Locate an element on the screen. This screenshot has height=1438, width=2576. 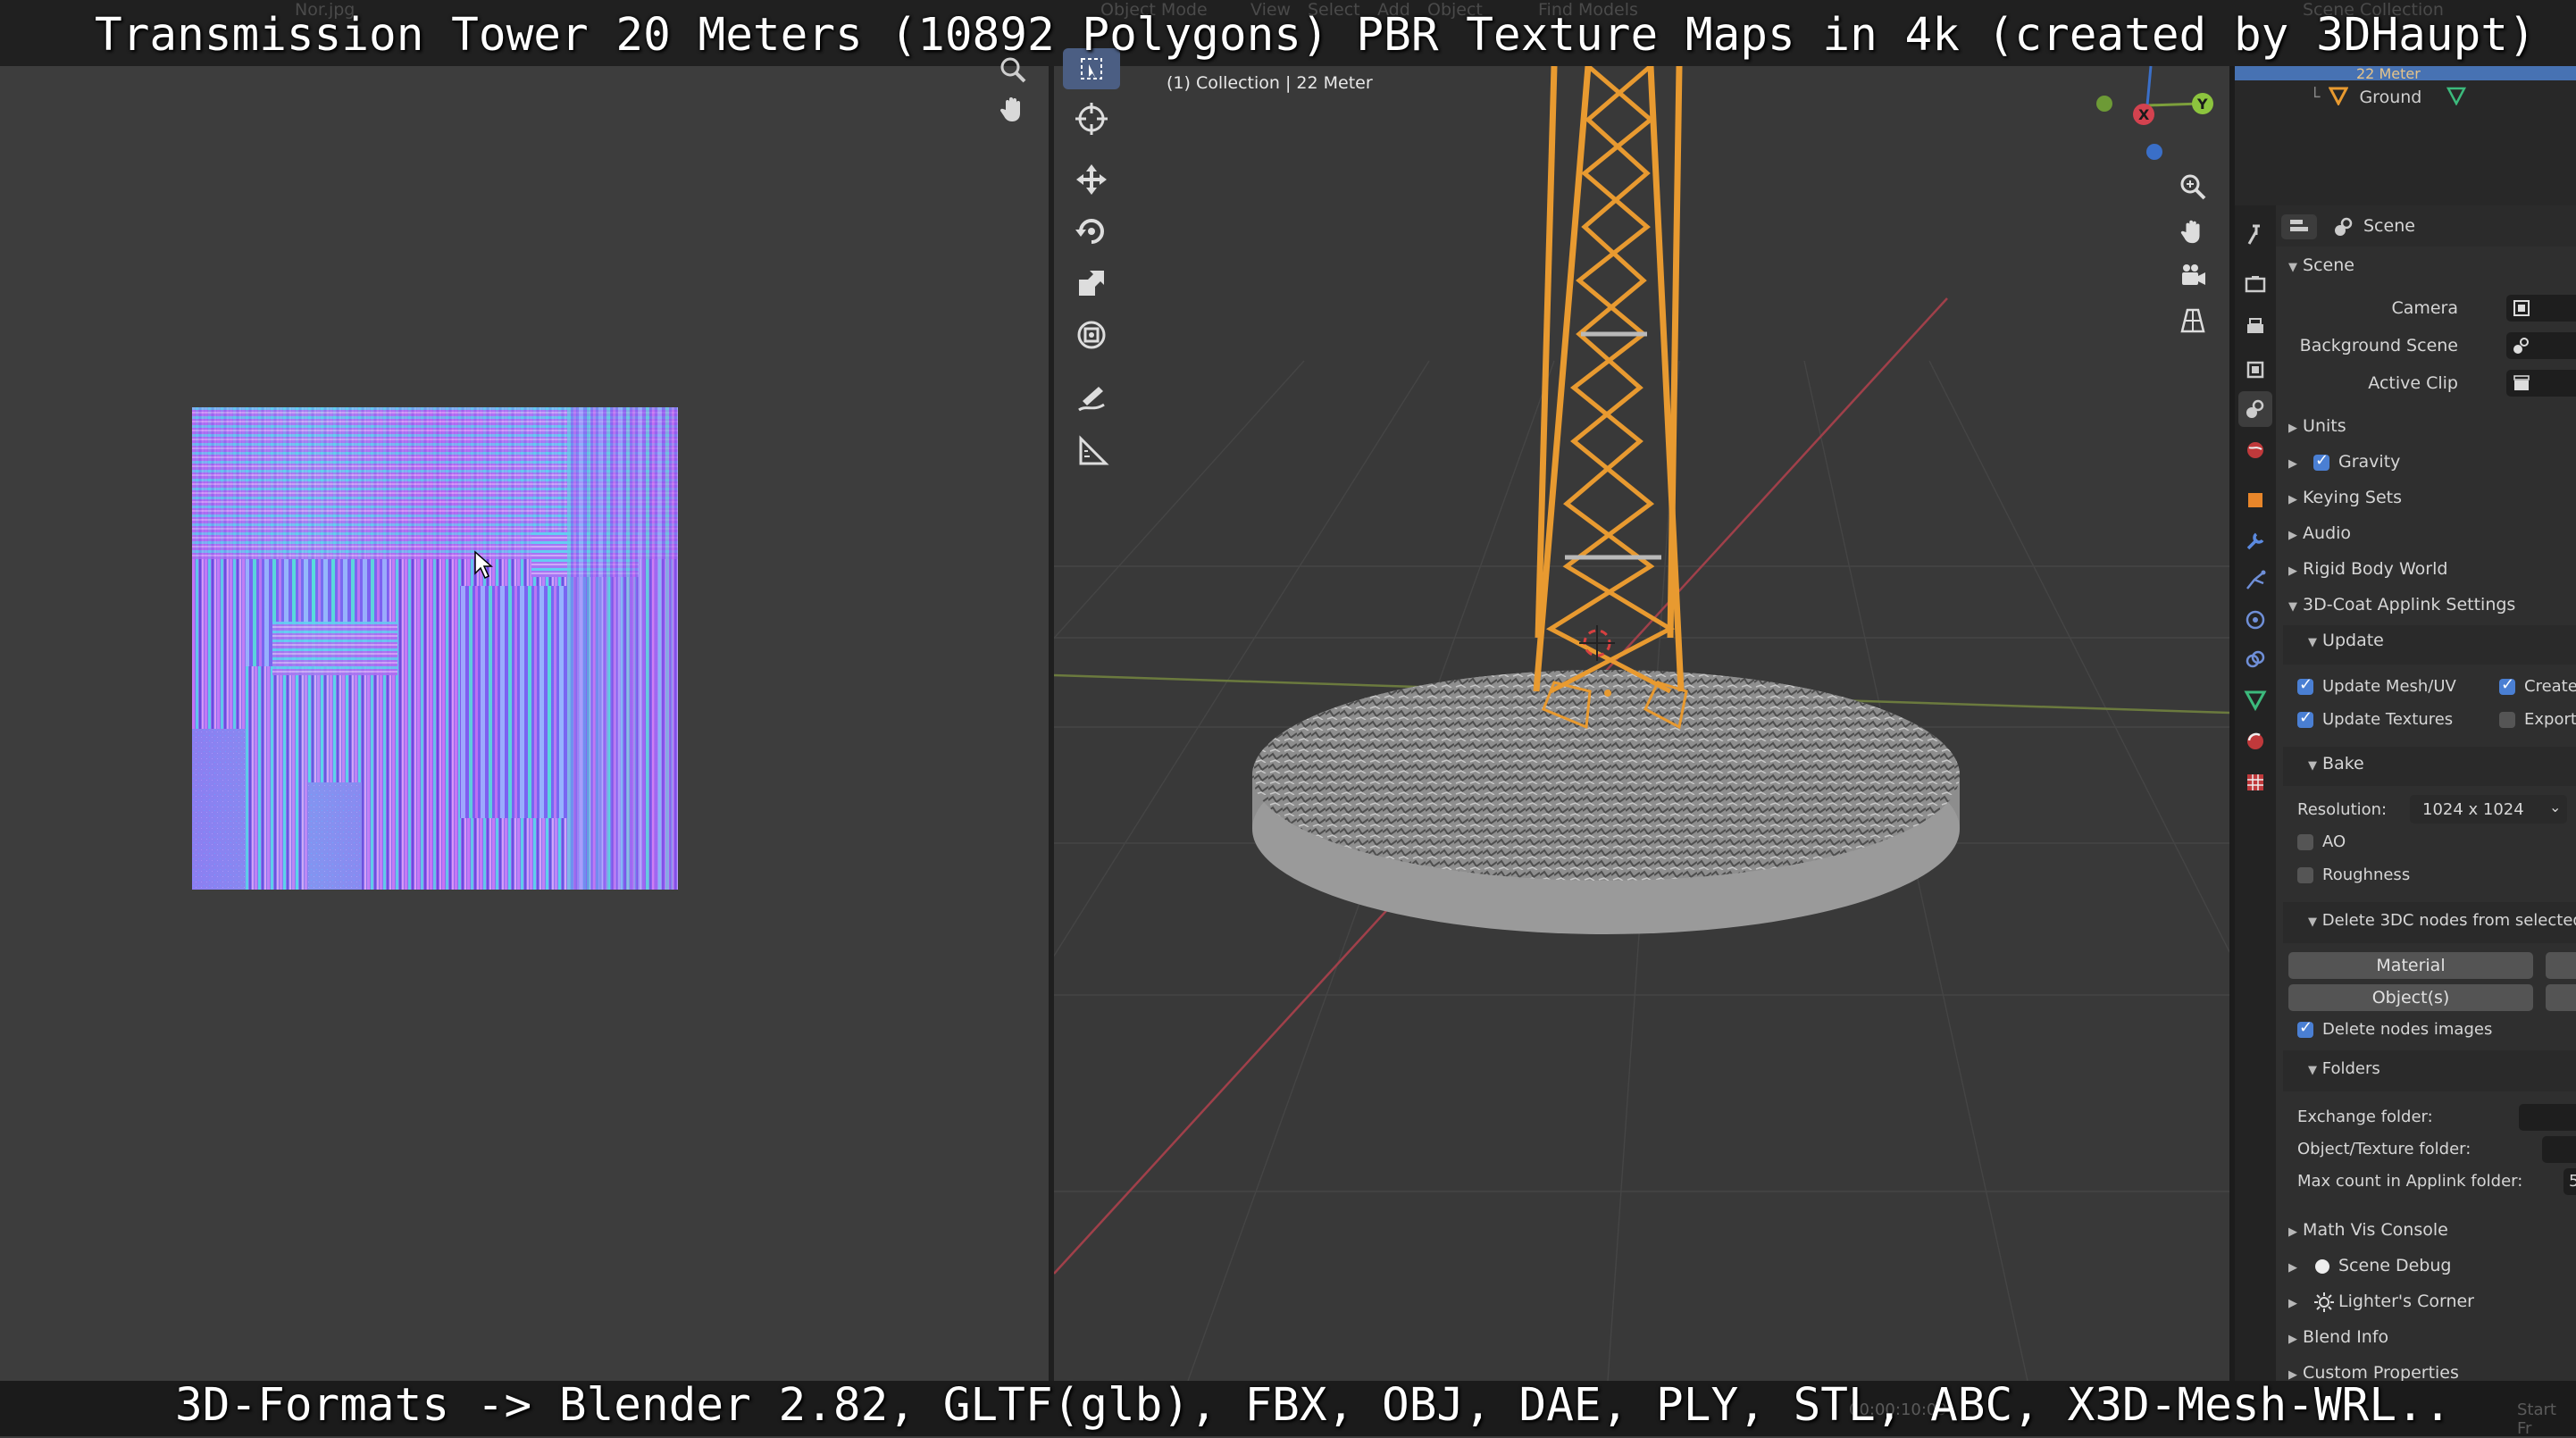
scene-context-icon is located at coordinates (2344, 228).